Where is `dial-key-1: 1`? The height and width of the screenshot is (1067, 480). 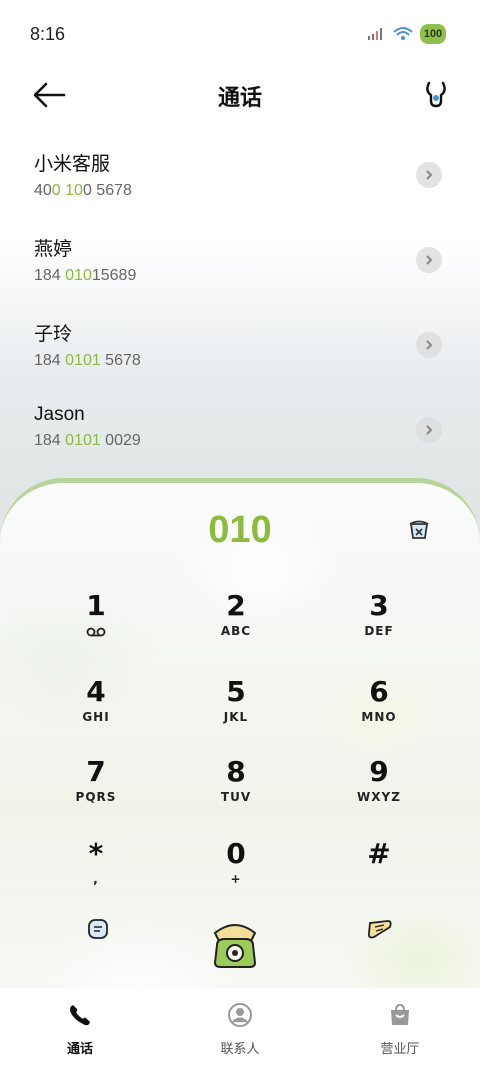 dial-key-1: 1 is located at coordinates (96, 629).